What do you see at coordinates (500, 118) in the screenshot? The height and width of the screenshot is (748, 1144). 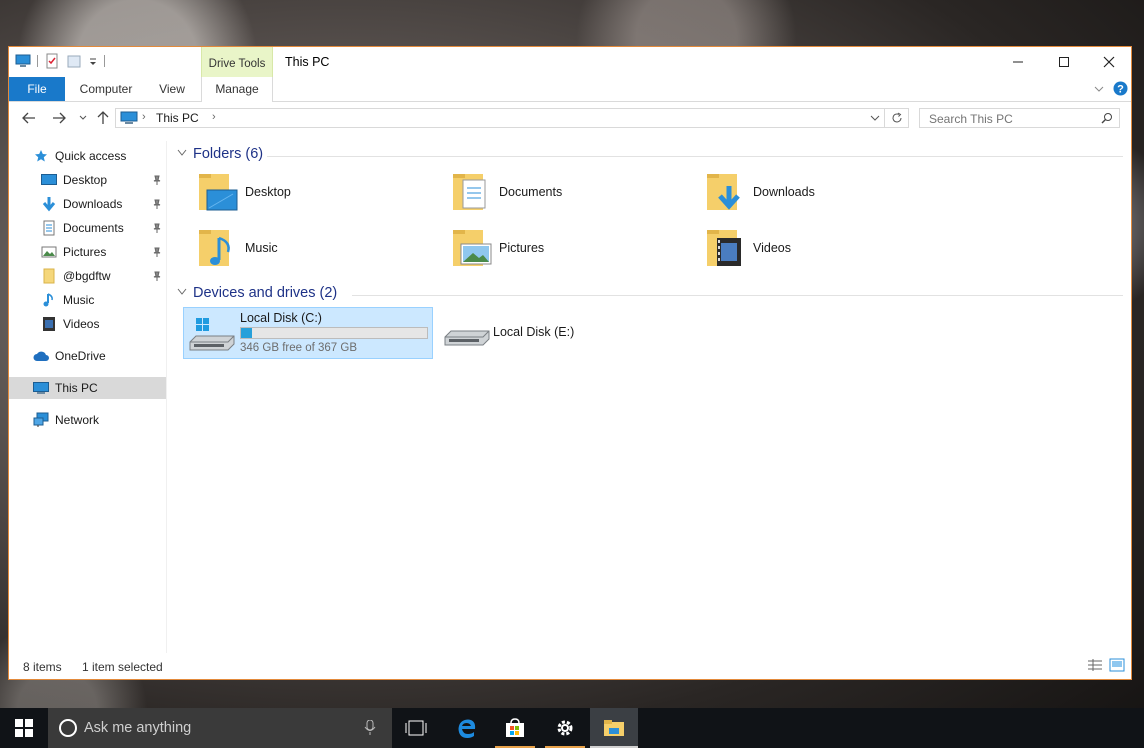 I see `address-bar: › This PC ›` at bounding box center [500, 118].